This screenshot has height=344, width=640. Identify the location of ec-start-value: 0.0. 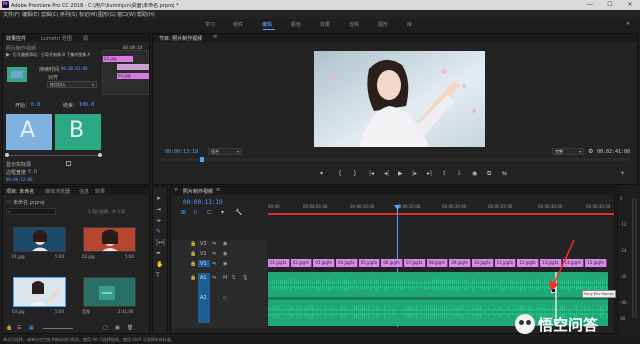
(35, 105).